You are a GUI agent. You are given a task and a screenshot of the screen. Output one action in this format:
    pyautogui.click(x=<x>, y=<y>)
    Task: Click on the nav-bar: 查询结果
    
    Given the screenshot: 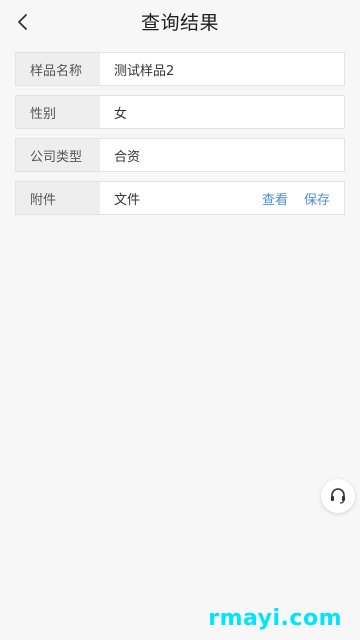 What is the action you would take?
    pyautogui.click(x=180, y=22)
    